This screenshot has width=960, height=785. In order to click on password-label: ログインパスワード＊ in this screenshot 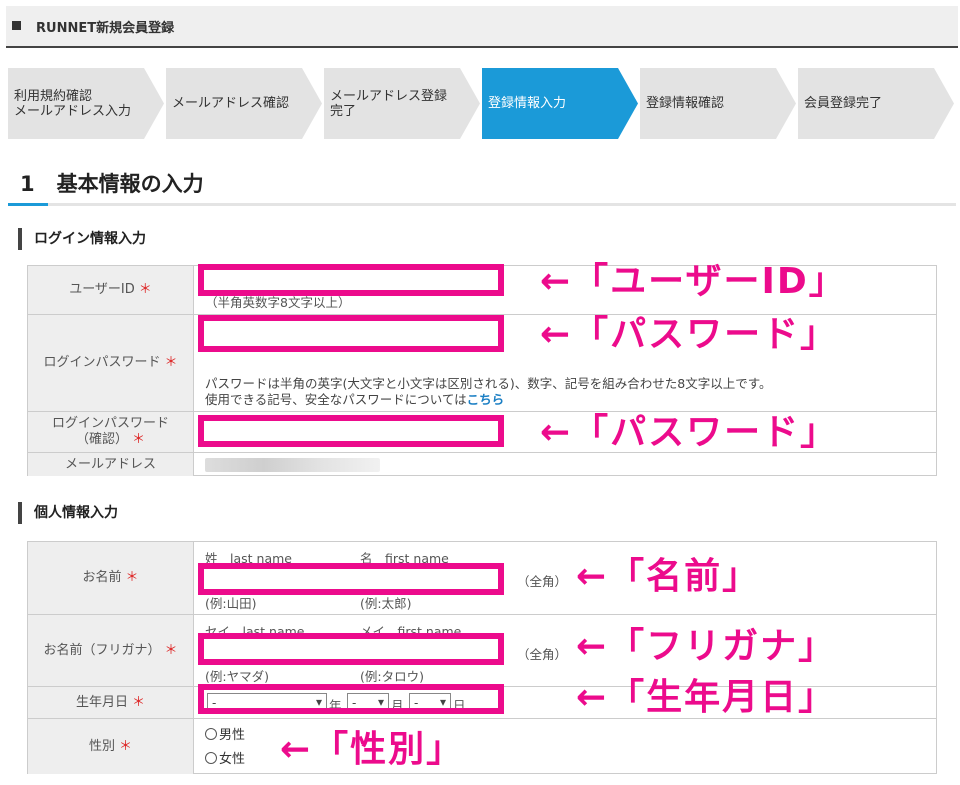, I will do `click(111, 363)`.